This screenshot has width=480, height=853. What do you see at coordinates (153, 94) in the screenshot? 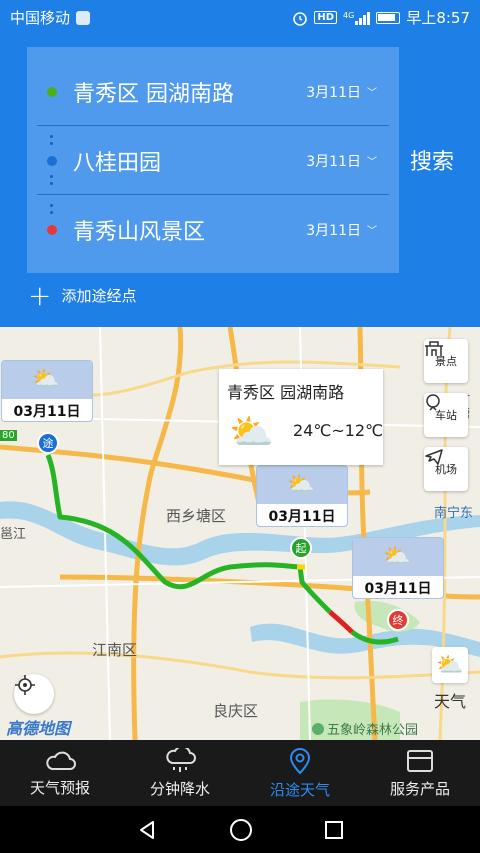
I see `route-stop-name: 青秀区 园湖南路` at bounding box center [153, 94].